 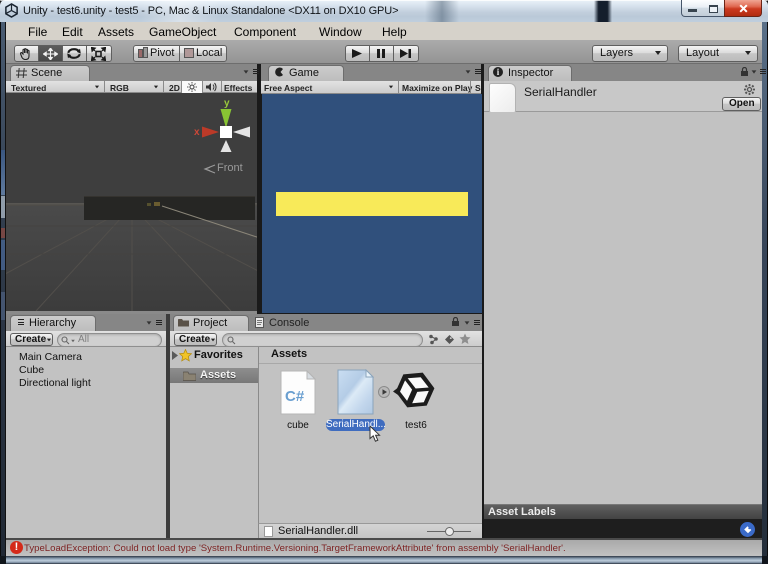 What do you see at coordinates (227, 103) in the screenshot?
I see `svg-text: y` at bounding box center [227, 103].